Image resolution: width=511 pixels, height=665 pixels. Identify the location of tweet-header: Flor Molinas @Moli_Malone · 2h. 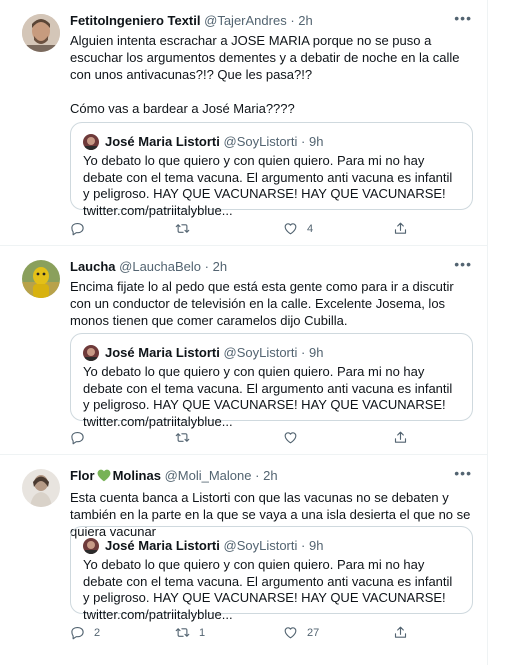
(272, 477).